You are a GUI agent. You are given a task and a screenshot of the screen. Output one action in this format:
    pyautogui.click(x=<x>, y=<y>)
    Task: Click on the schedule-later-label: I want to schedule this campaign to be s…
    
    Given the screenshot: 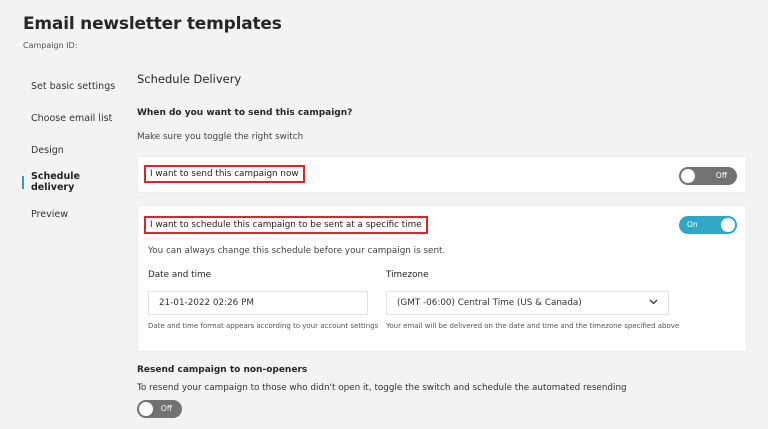 What is the action you would take?
    pyautogui.click(x=286, y=225)
    